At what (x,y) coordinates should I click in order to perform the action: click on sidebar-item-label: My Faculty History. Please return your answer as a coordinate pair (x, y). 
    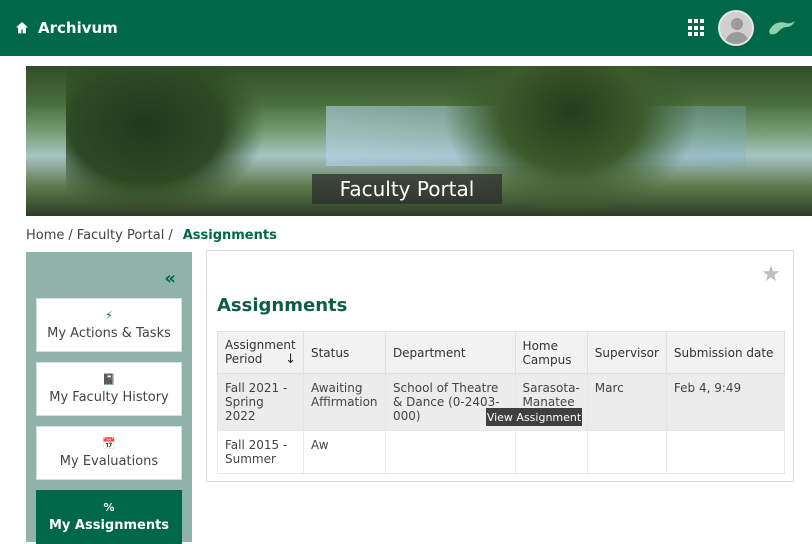
    Looking at the image, I should click on (109, 397).